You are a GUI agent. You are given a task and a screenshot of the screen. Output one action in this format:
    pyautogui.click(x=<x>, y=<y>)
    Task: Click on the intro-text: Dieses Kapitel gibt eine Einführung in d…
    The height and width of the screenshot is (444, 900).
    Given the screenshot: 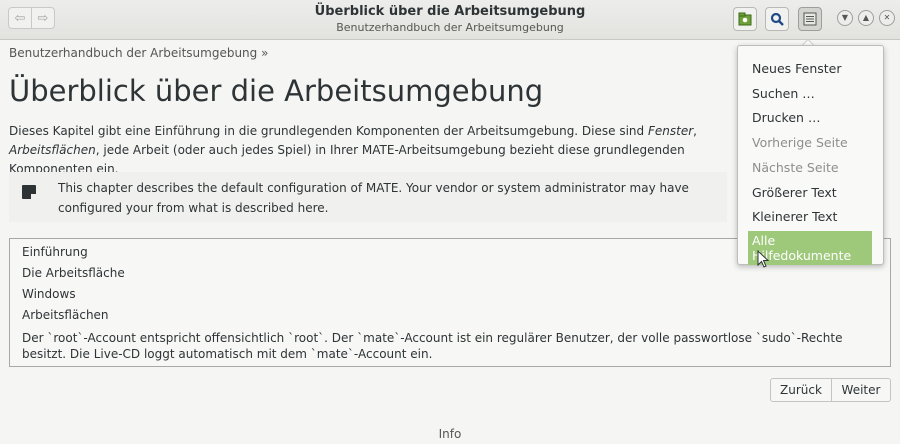 What is the action you would take?
    pyautogui.click(x=328, y=131)
    